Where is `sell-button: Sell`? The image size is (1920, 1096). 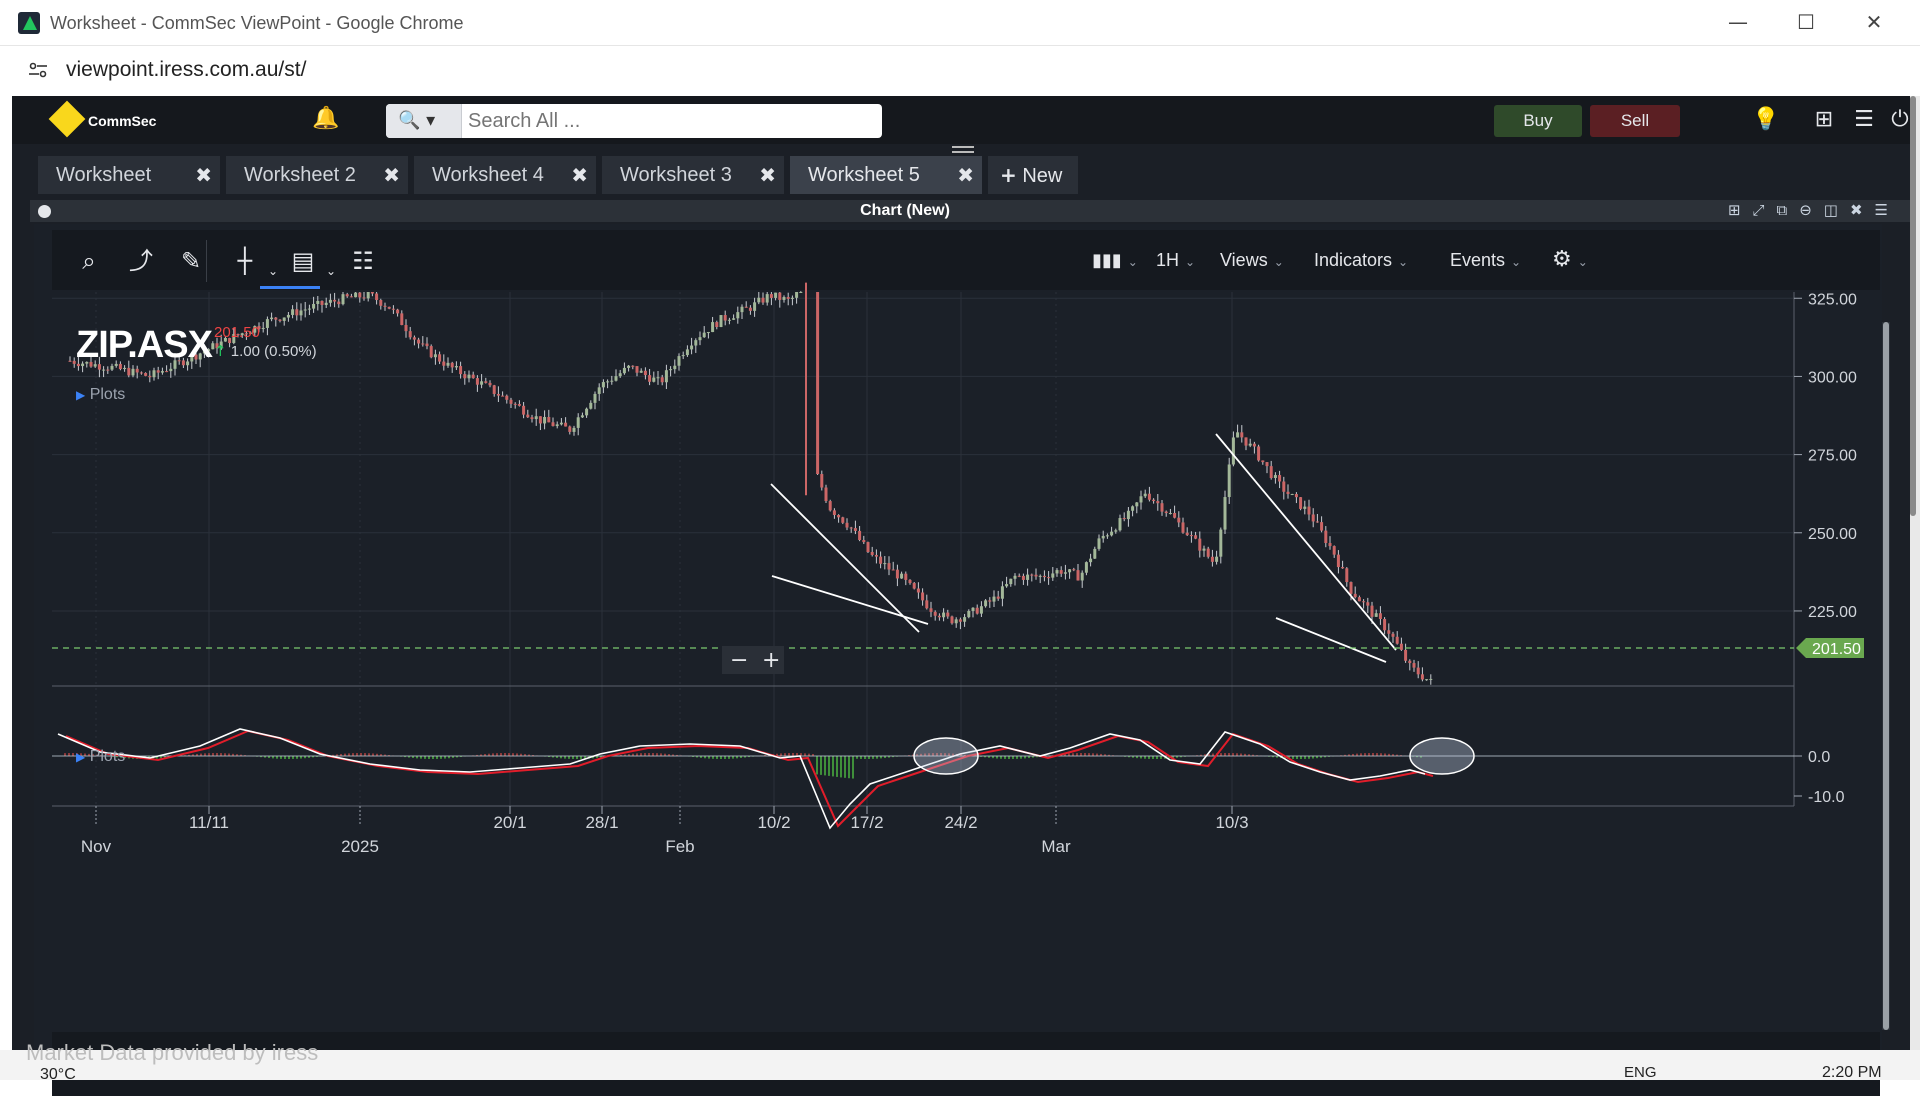
sell-button: Sell is located at coordinates (1635, 121).